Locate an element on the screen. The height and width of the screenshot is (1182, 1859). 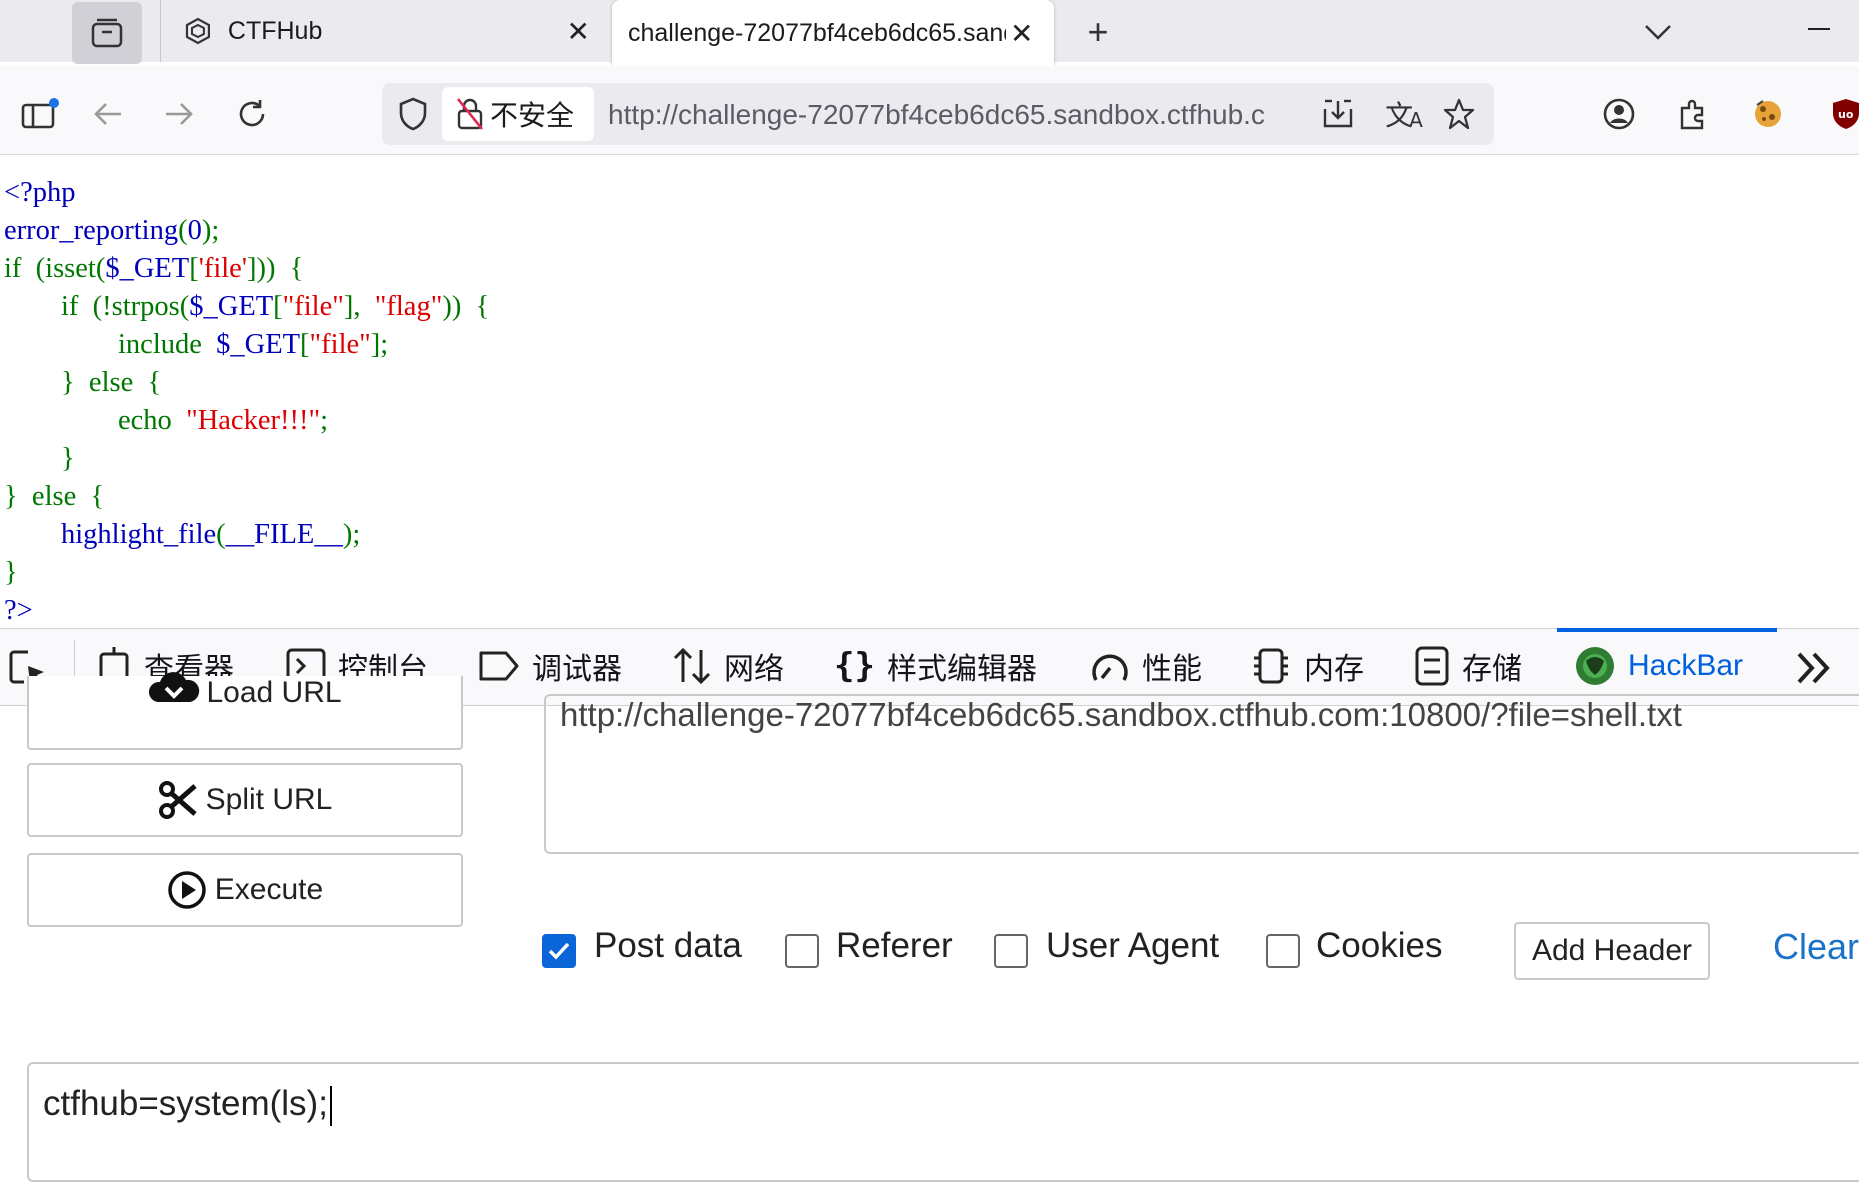
tab-label: 存储 is located at coordinates (1492, 669).